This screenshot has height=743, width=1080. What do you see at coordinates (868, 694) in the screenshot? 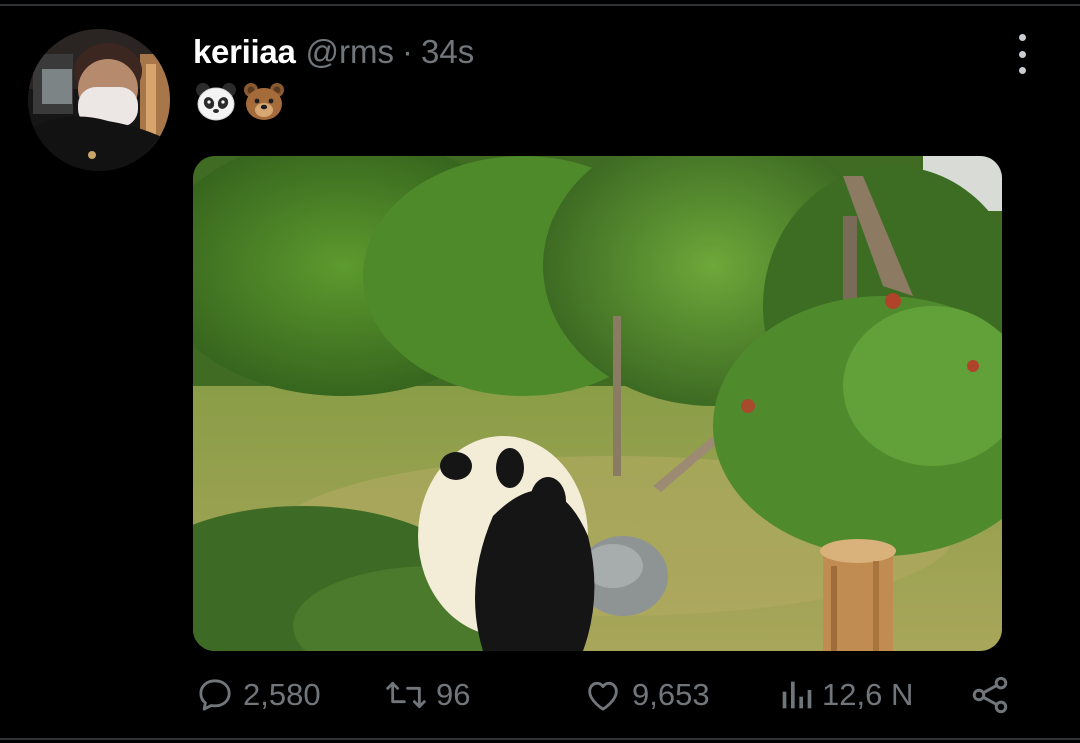
I see `views-count: 12,6 N` at bounding box center [868, 694].